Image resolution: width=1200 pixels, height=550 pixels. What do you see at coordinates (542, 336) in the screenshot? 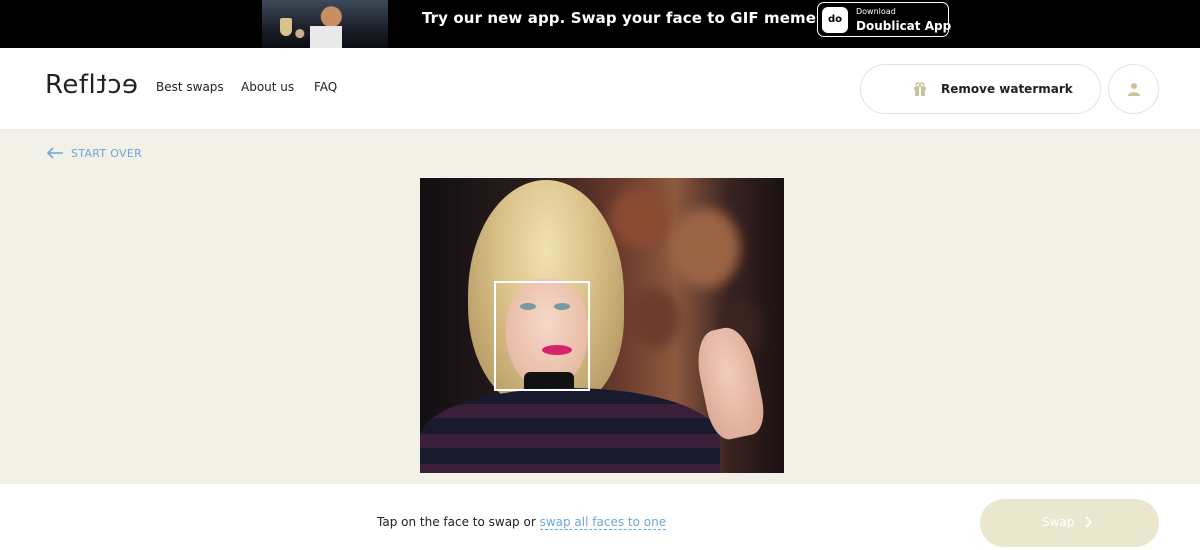
I see `detected-face-box` at bounding box center [542, 336].